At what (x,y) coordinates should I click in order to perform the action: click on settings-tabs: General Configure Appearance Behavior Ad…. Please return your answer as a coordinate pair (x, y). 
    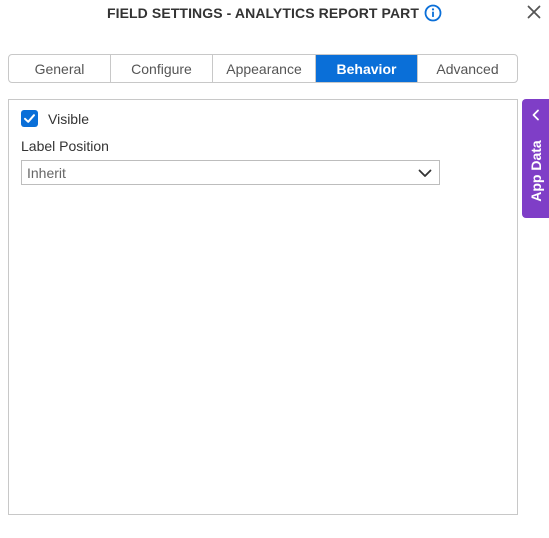
    Looking at the image, I should click on (263, 68).